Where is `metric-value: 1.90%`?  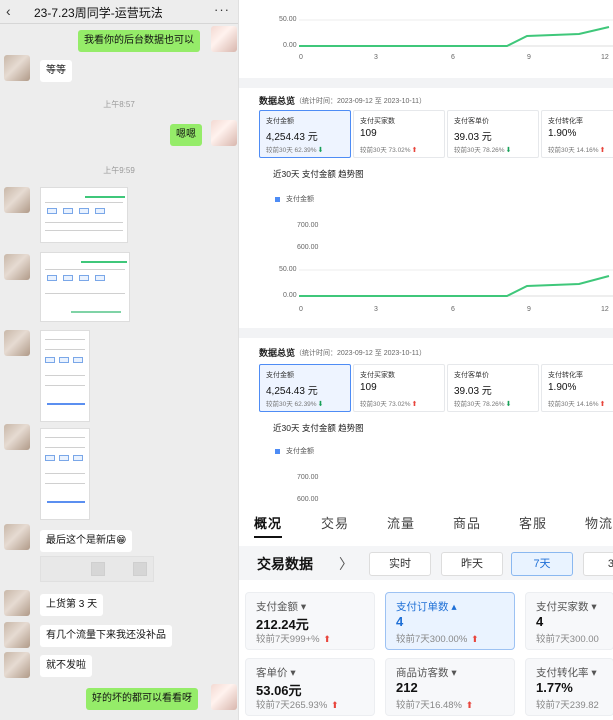
metric-value: 1.90% is located at coordinates (562, 133).